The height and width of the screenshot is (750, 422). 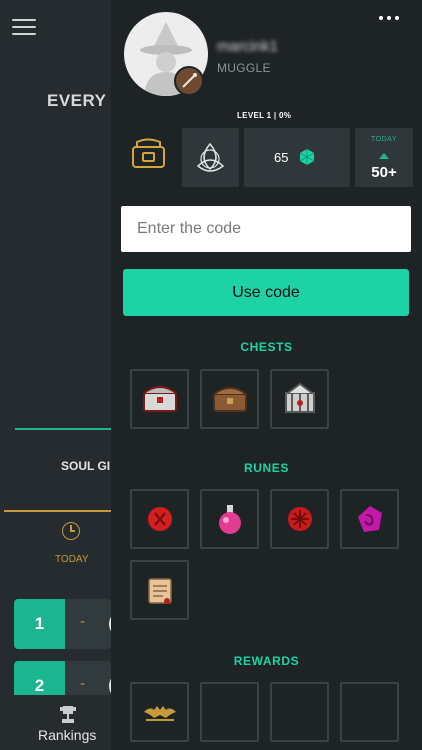 What do you see at coordinates (71, 531) in the screenshot?
I see `clock-icon` at bounding box center [71, 531].